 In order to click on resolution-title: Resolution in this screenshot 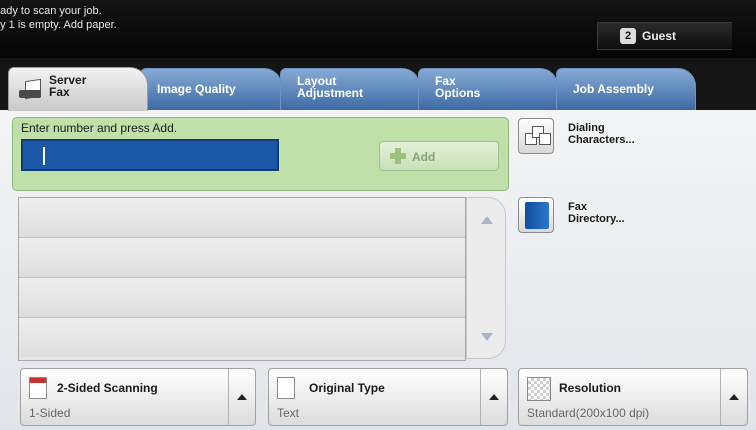, I will do `click(590, 388)`.